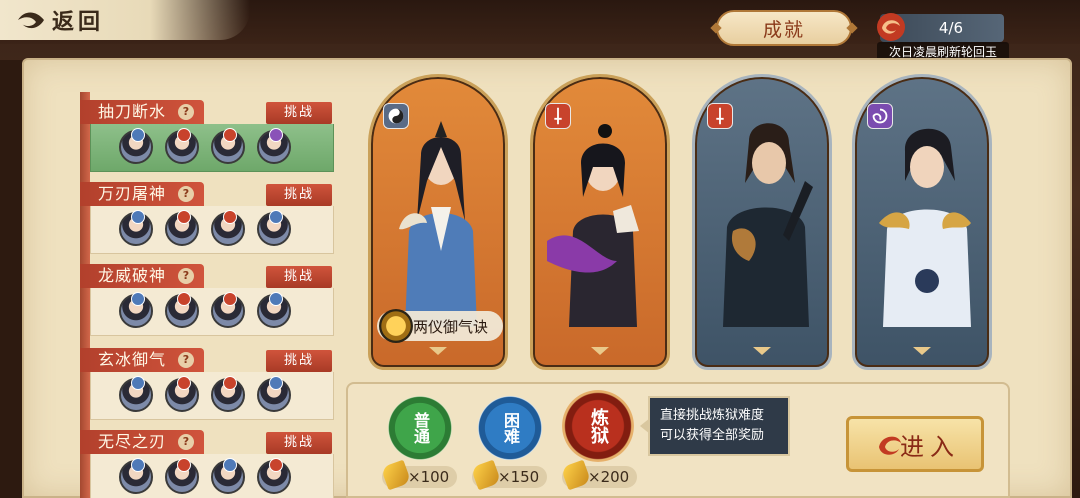  I want to click on challenge-row: 抽刀断水 ? 挑战, so click(207, 137).